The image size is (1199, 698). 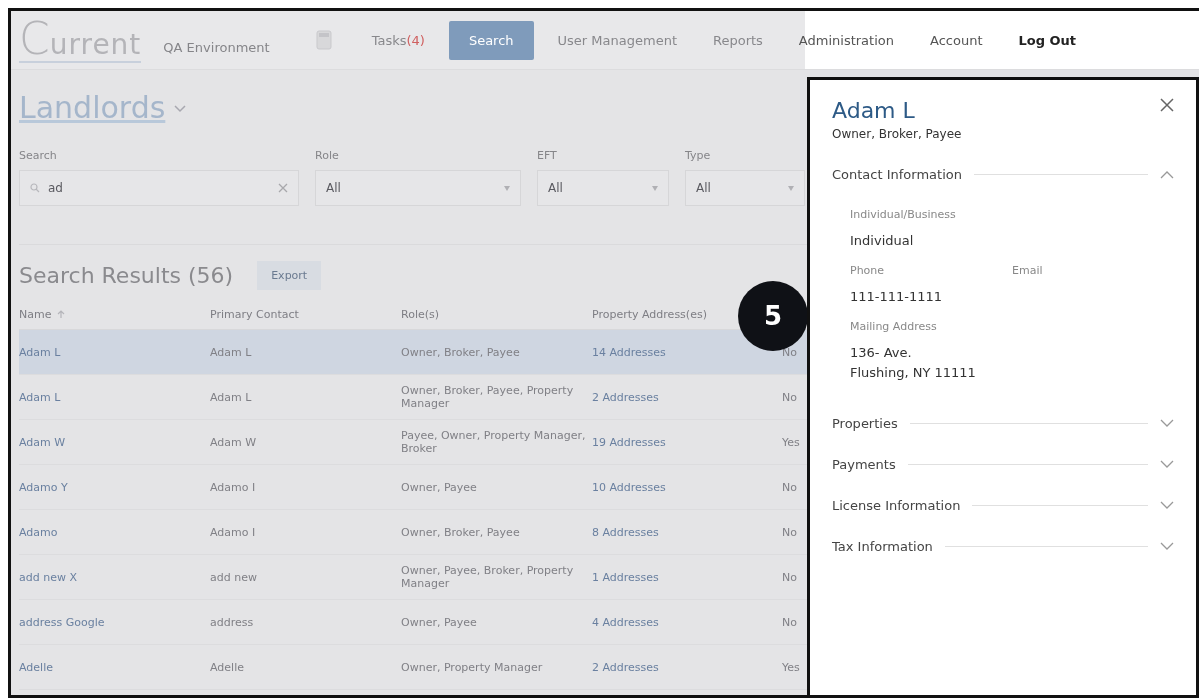 What do you see at coordinates (488, 577) in the screenshot?
I see `table-cell-text: Owner, Payee, Broker, Property Manager` at bounding box center [488, 577].